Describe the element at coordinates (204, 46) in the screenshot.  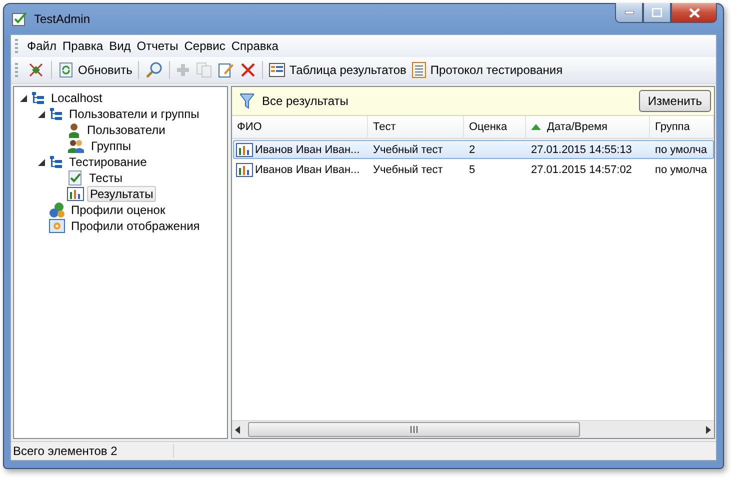
I see `menu-item: Сервис` at that location.